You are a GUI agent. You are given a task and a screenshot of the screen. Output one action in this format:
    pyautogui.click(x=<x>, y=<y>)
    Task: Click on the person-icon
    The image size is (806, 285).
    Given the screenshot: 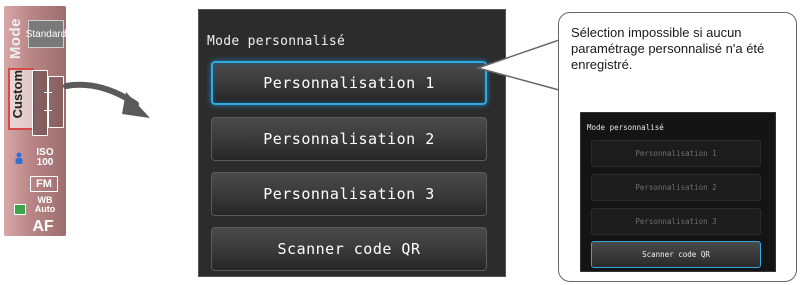 What is the action you would take?
    pyautogui.click(x=19, y=158)
    